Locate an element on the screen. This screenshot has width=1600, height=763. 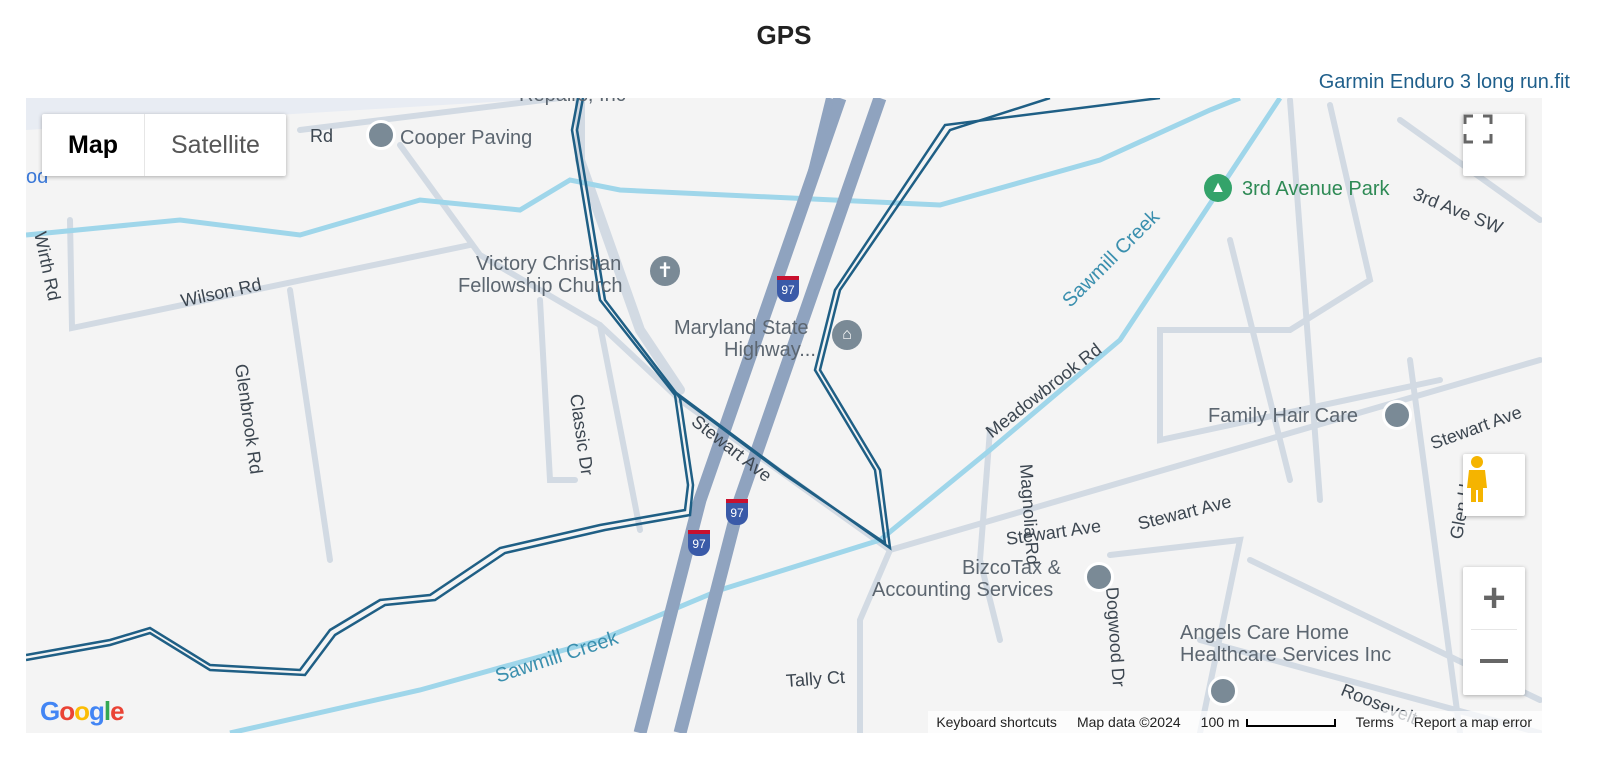
government-building-icon: ⌂ is located at coordinates (847, 335).